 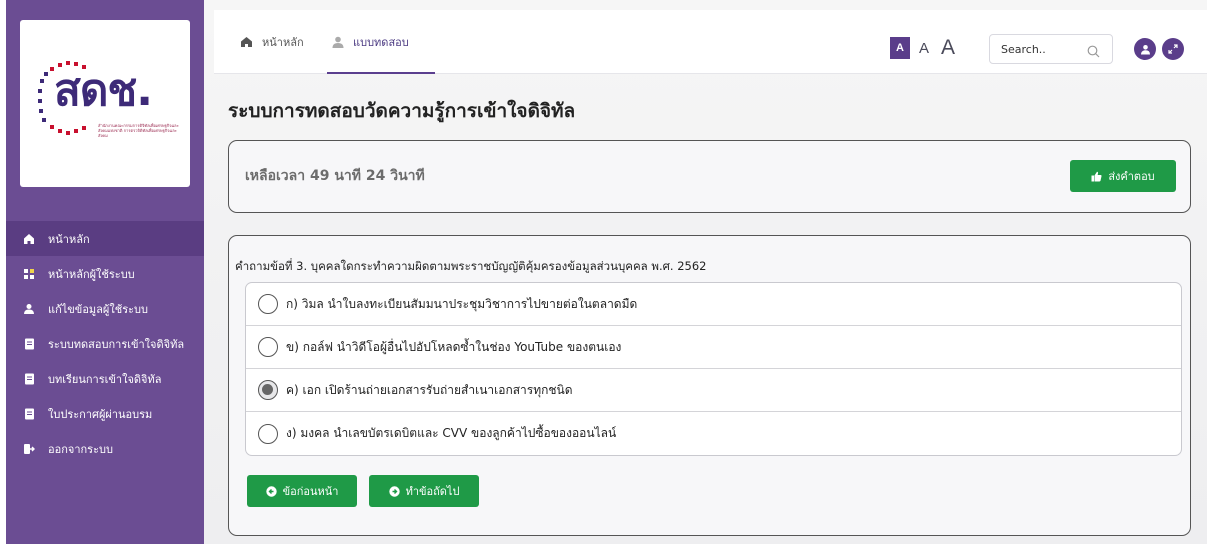 I want to click on thumbs-up-icon, so click(x=1096, y=176).